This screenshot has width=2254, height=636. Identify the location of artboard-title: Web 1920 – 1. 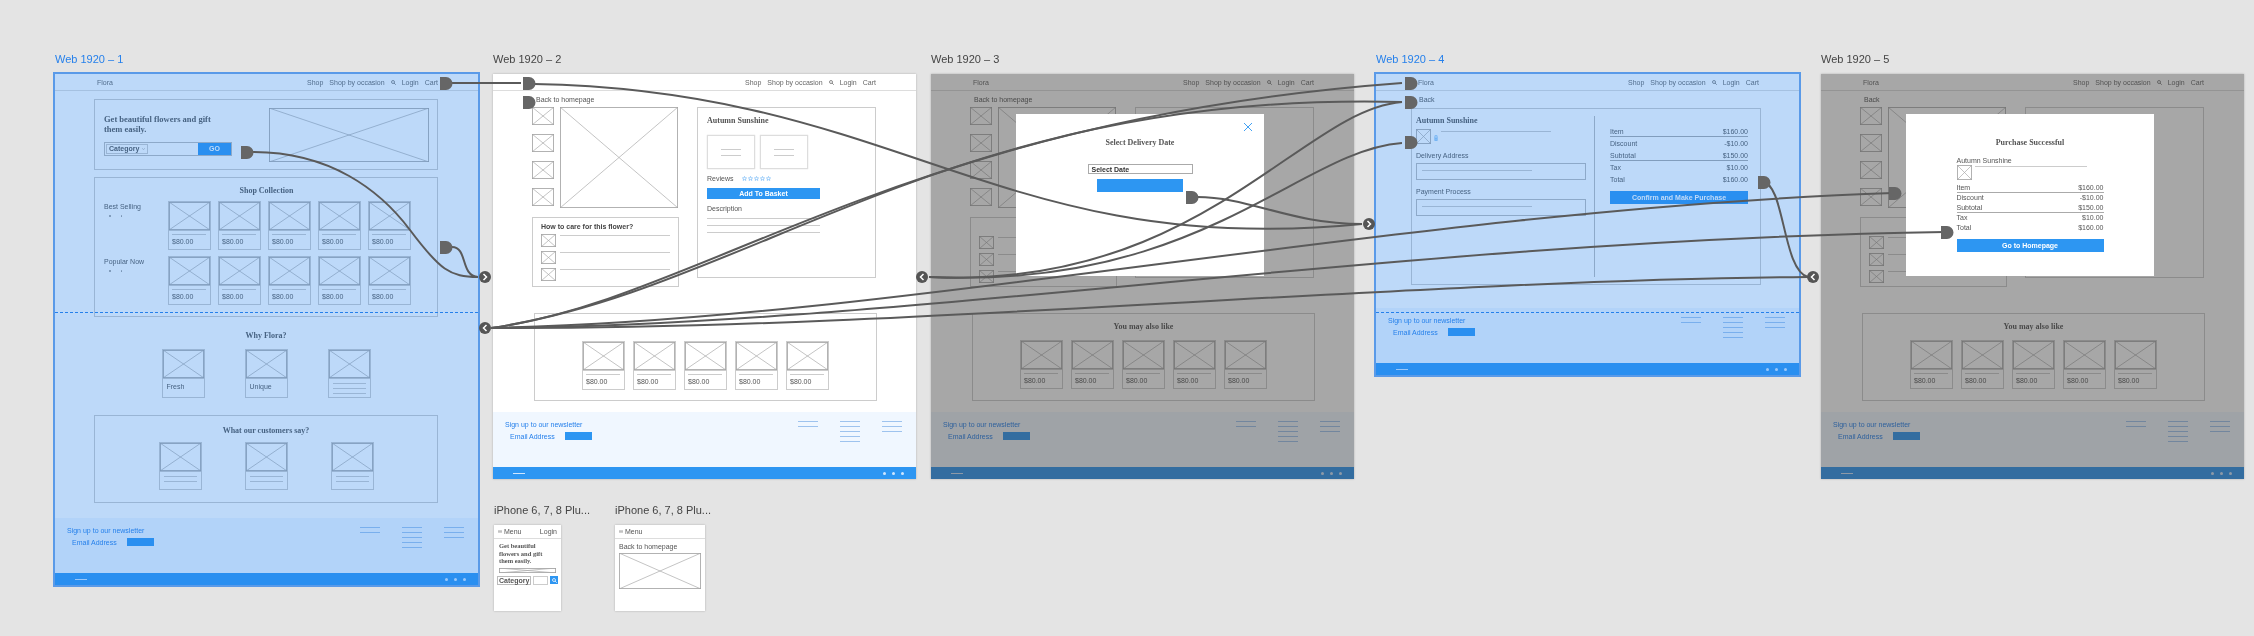
(89, 59).